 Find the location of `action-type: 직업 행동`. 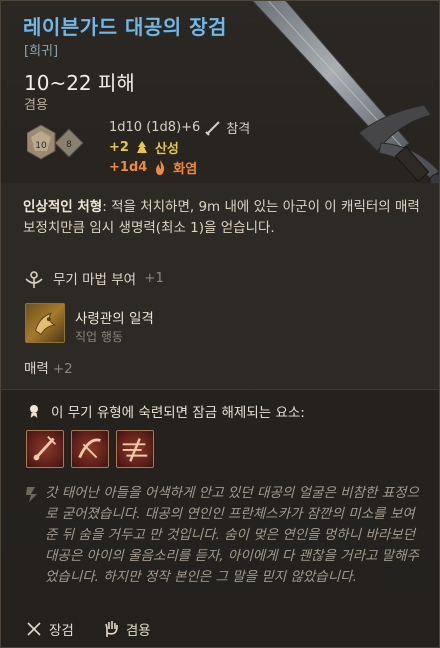

action-type: 직업 행동 is located at coordinates (99, 337).